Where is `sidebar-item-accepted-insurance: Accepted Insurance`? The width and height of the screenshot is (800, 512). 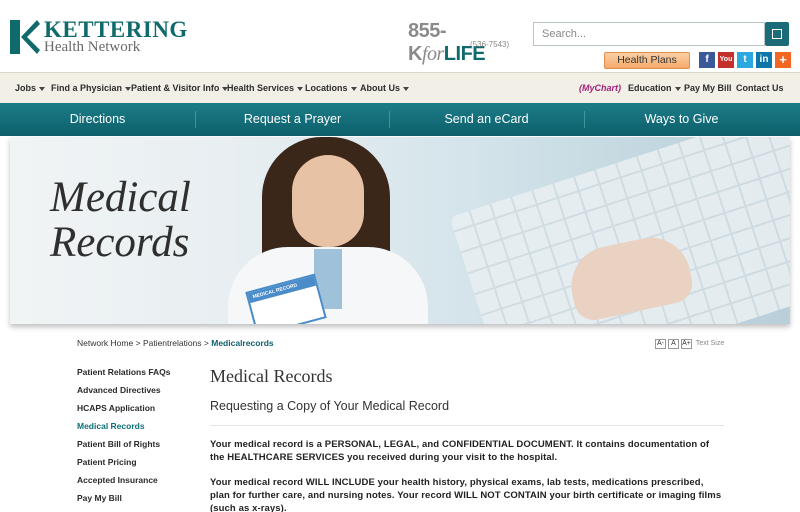 sidebar-item-accepted-insurance: Accepted Insurance is located at coordinates (137, 484).